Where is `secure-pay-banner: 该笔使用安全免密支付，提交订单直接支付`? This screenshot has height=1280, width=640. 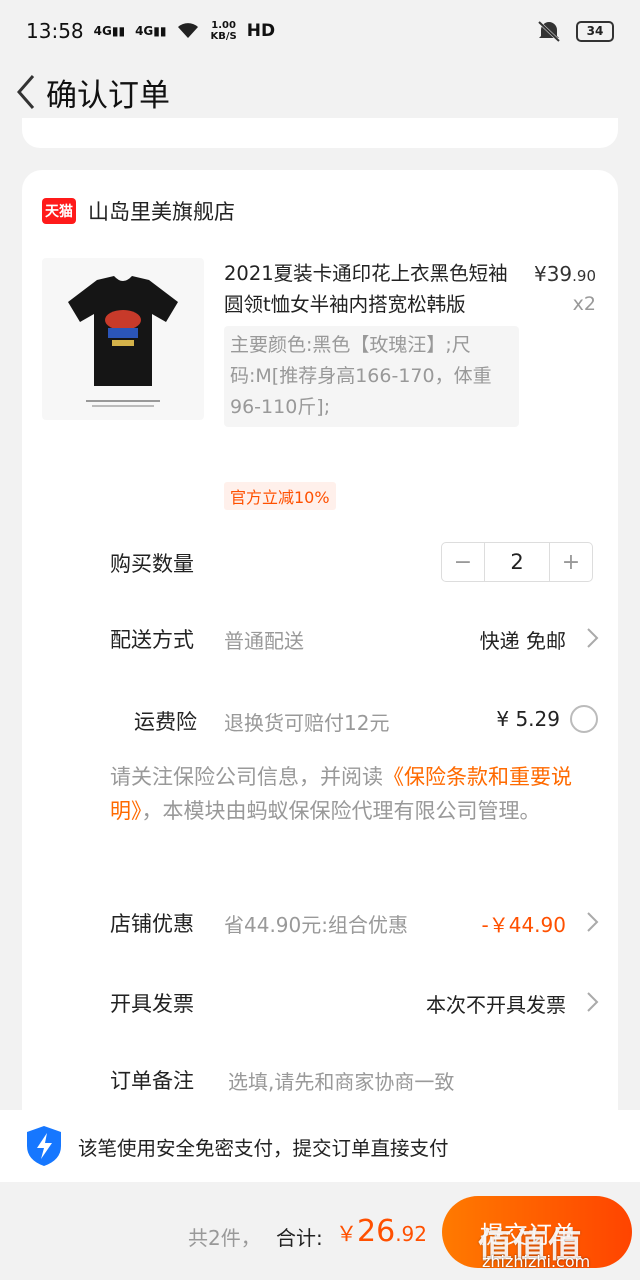
secure-pay-banner: 该笔使用安全免密支付，提交订单直接支付 is located at coordinates (320, 1146).